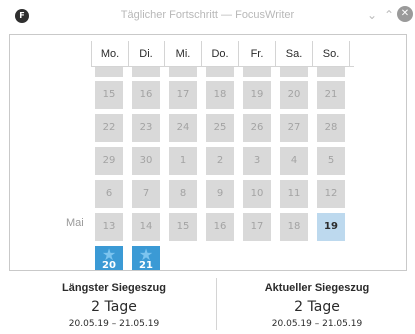 This screenshot has height=334, width=415. What do you see at coordinates (109, 258) in the screenshot?
I see `calendar-day-cell: ★ 20` at bounding box center [109, 258].